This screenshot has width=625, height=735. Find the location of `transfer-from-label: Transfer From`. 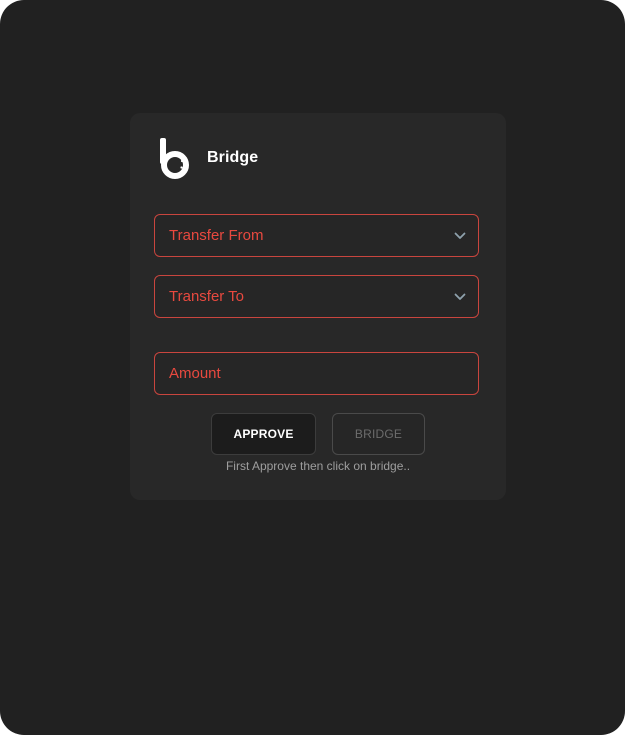

transfer-from-label: Transfer From is located at coordinates (216, 235).